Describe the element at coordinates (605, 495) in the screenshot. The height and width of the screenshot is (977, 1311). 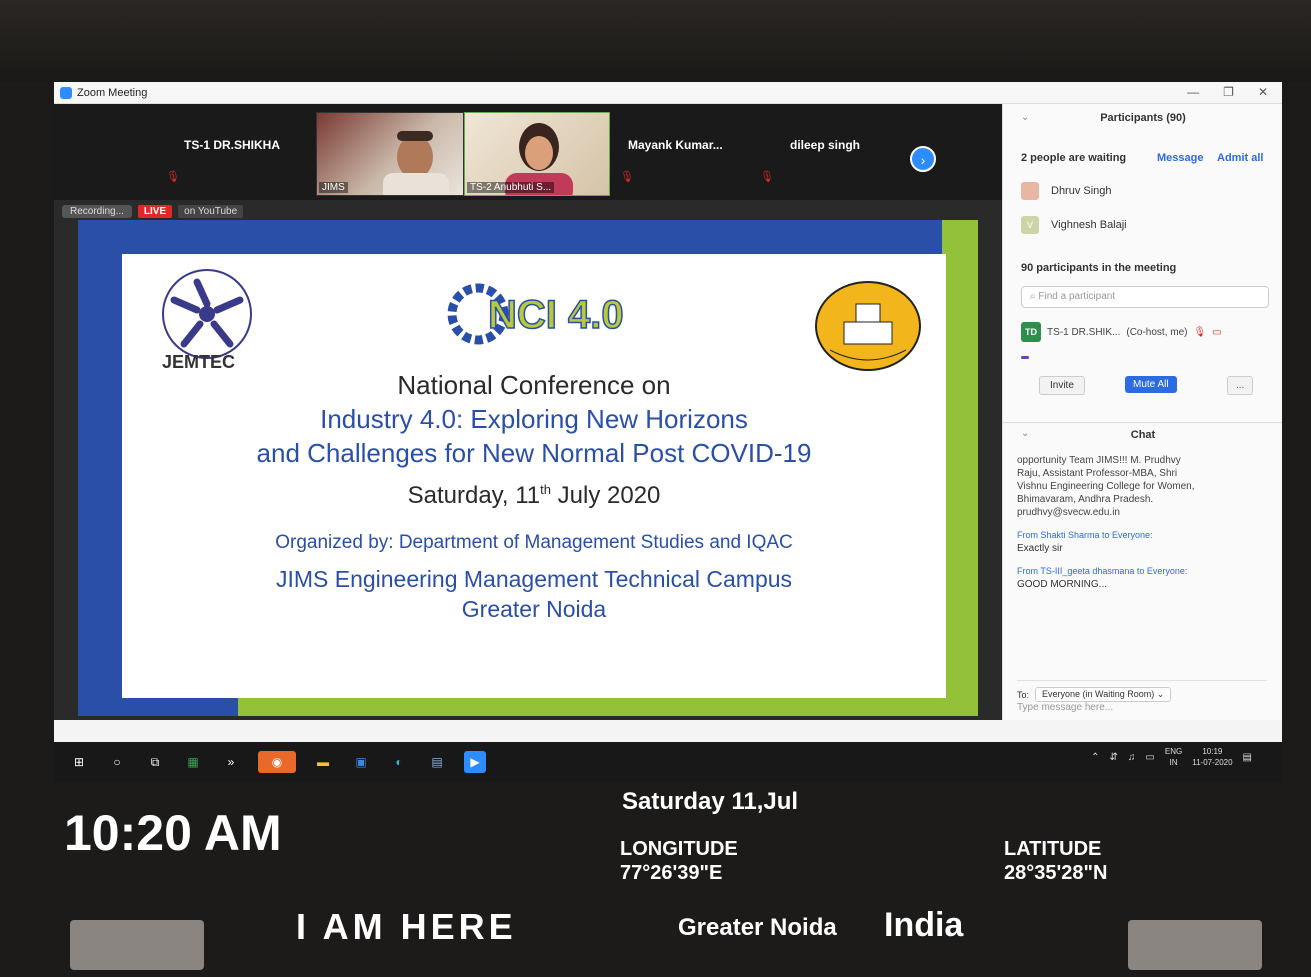
I see `slide-date-month: July 2020` at that location.